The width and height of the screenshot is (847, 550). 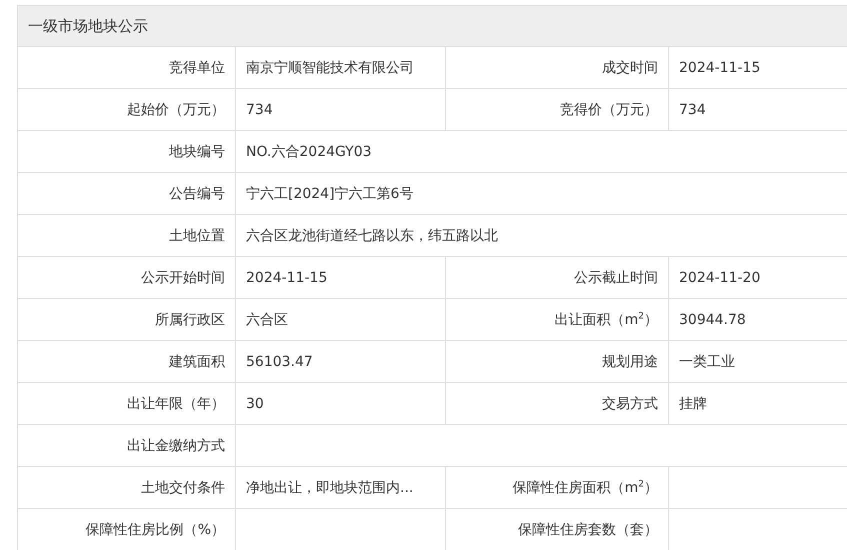 I want to click on field-label: 出让金缴纳方式, so click(x=176, y=445).